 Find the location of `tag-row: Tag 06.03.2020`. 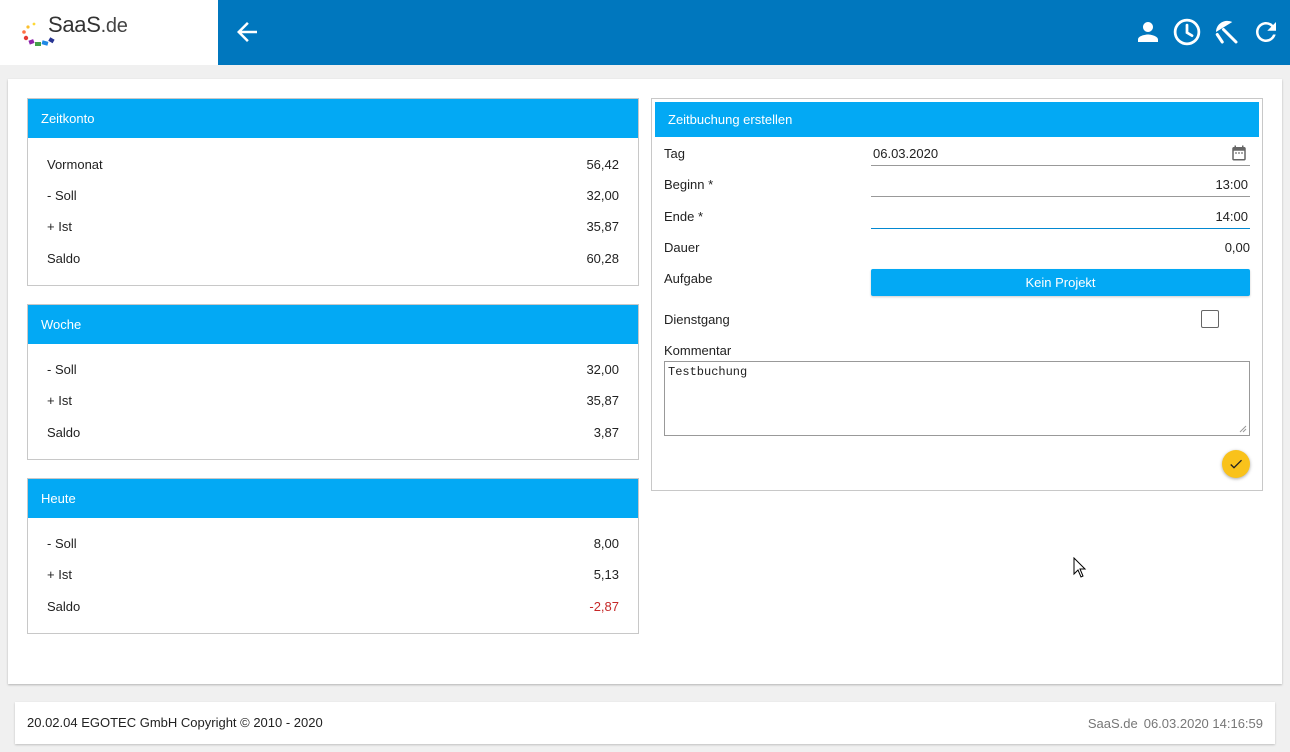

tag-row: Tag 06.03.2020 is located at coordinates (957, 155).